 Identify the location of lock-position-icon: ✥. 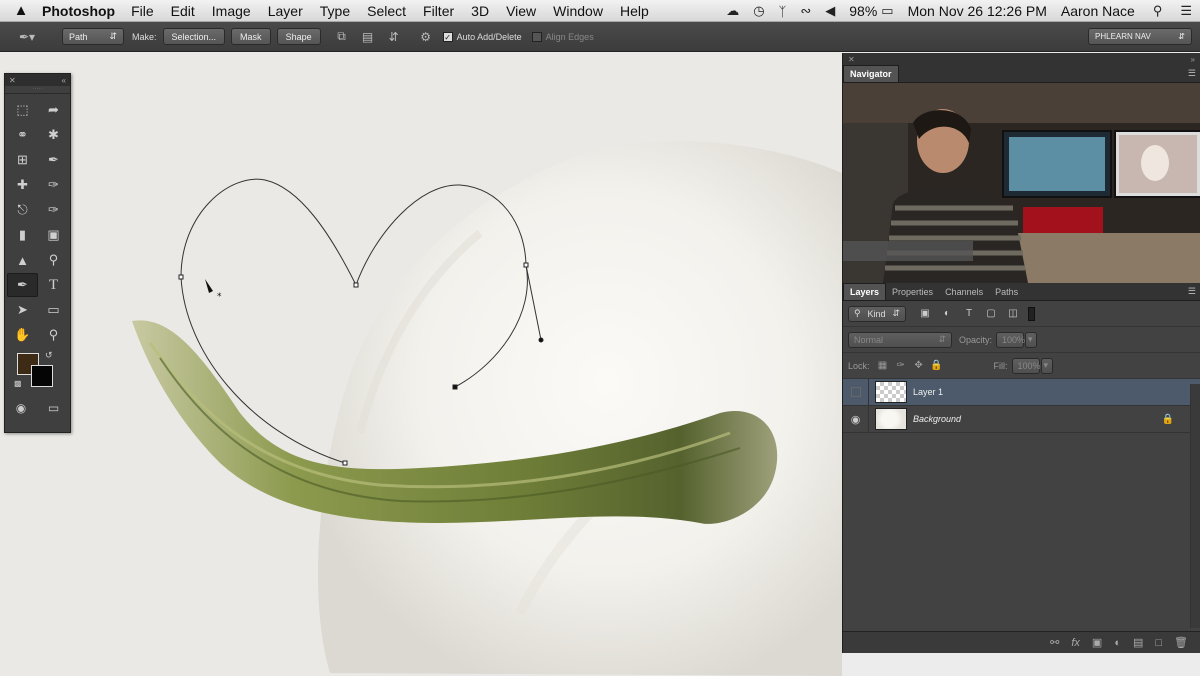
(919, 365).